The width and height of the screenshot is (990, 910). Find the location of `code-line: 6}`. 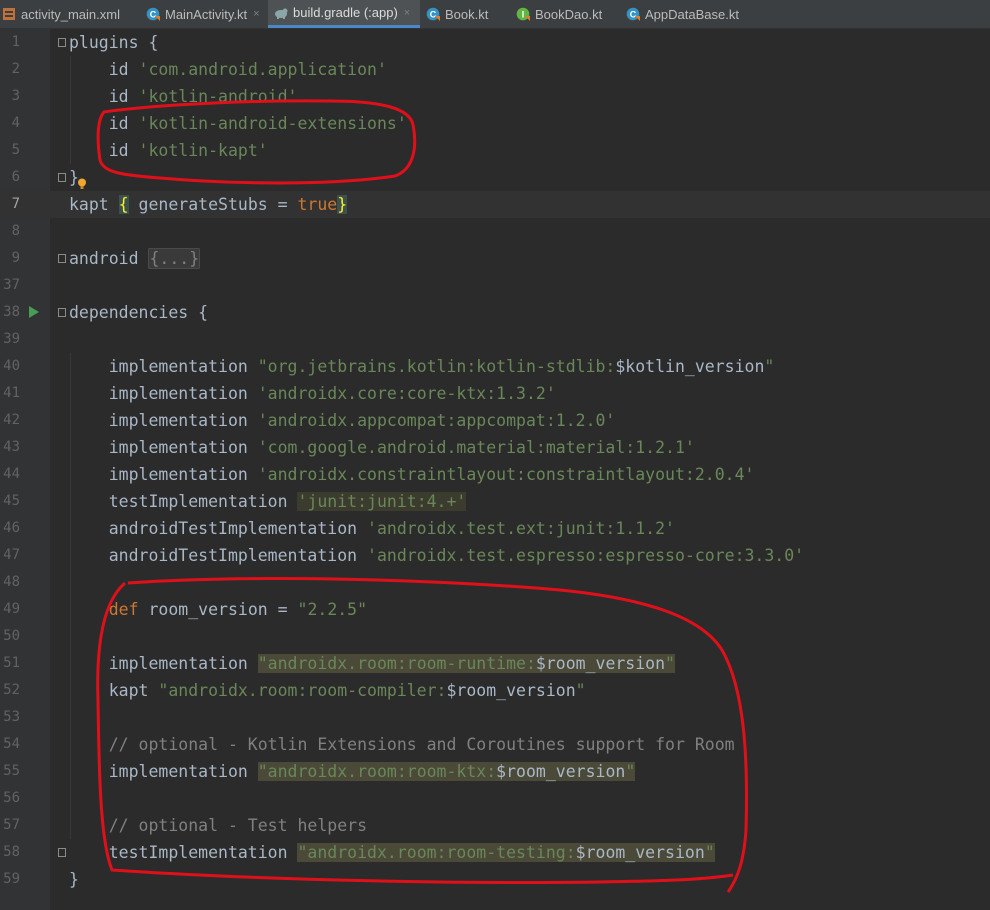

code-line: 6} is located at coordinates (495, 177).